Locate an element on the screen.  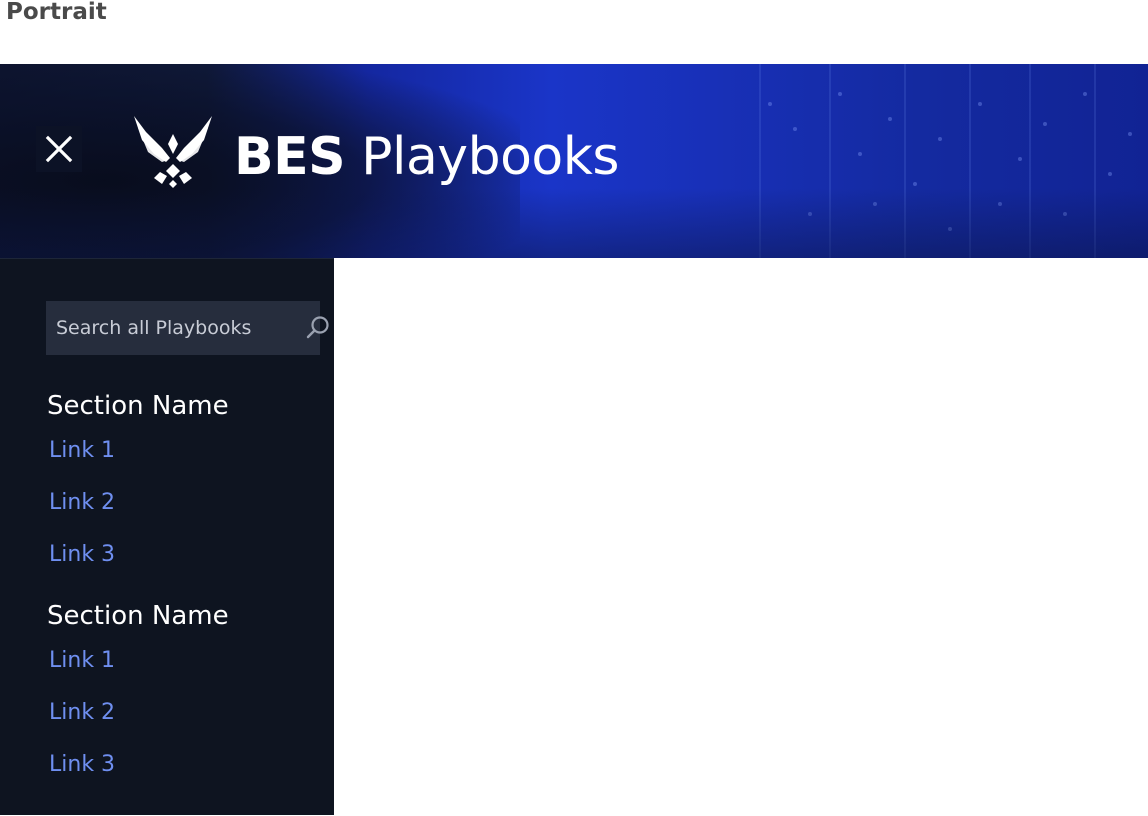
page-label: Portrait is located at coordinates (56, 12).